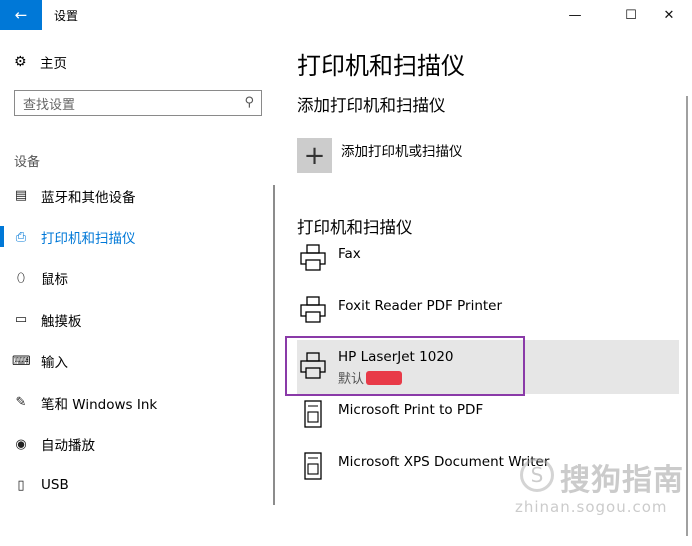 The height and width of the screenshot is (546, 692). I want to click on sidebar-item-pen: ✎ 笔和 Windows Ink, so click(138, 402).